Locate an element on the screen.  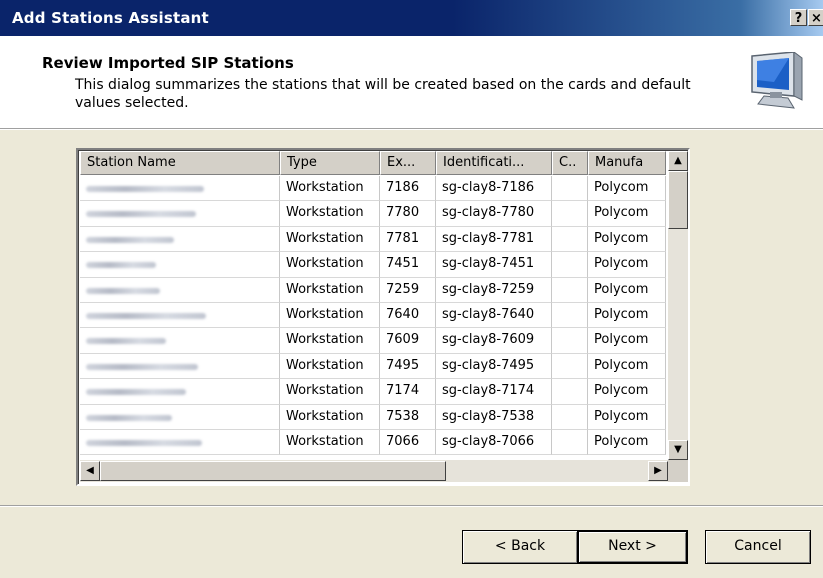
identification-cell: sg-clay8-7640 is located at coordinates (494, 315).